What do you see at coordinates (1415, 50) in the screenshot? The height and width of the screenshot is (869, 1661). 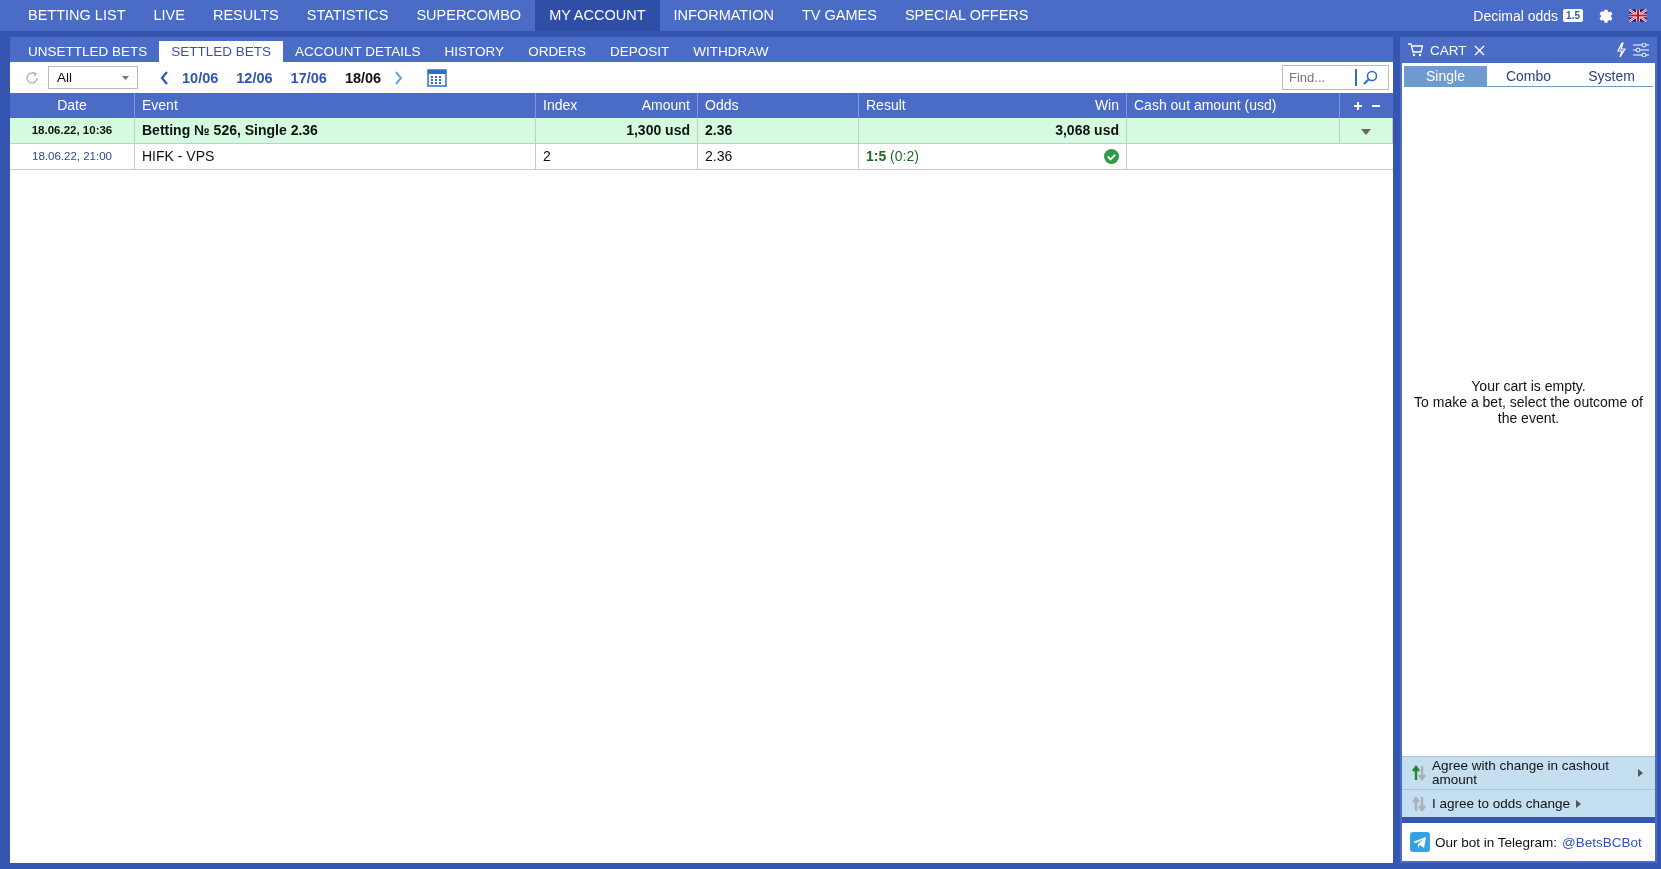 I see `cart-icon` at bounding box center [1415, 50].